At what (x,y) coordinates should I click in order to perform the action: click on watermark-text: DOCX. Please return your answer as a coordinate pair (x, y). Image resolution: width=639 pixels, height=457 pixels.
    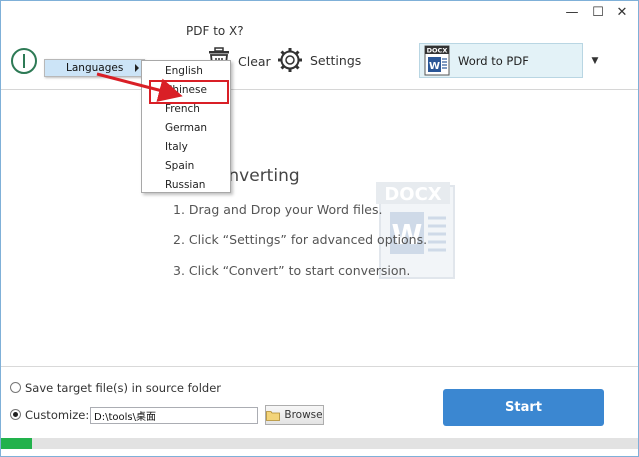
    Looking at the image, I should click on (412, 194).